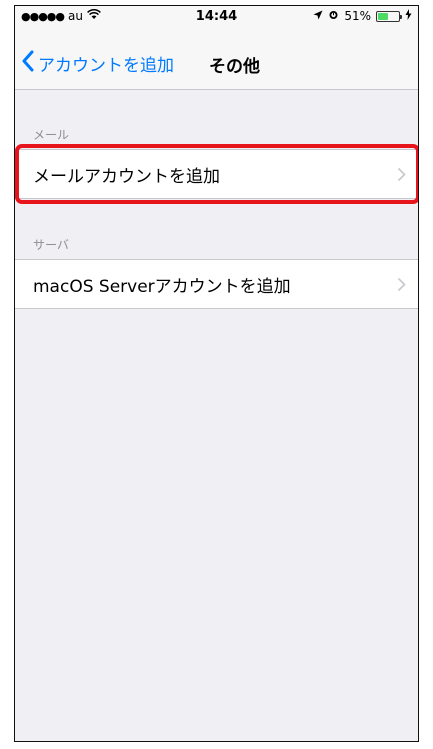  What do you see at coordinates (357, 16) in the screenshot?
I see `battery-percent: 51%` at bounding box center [357, 16].